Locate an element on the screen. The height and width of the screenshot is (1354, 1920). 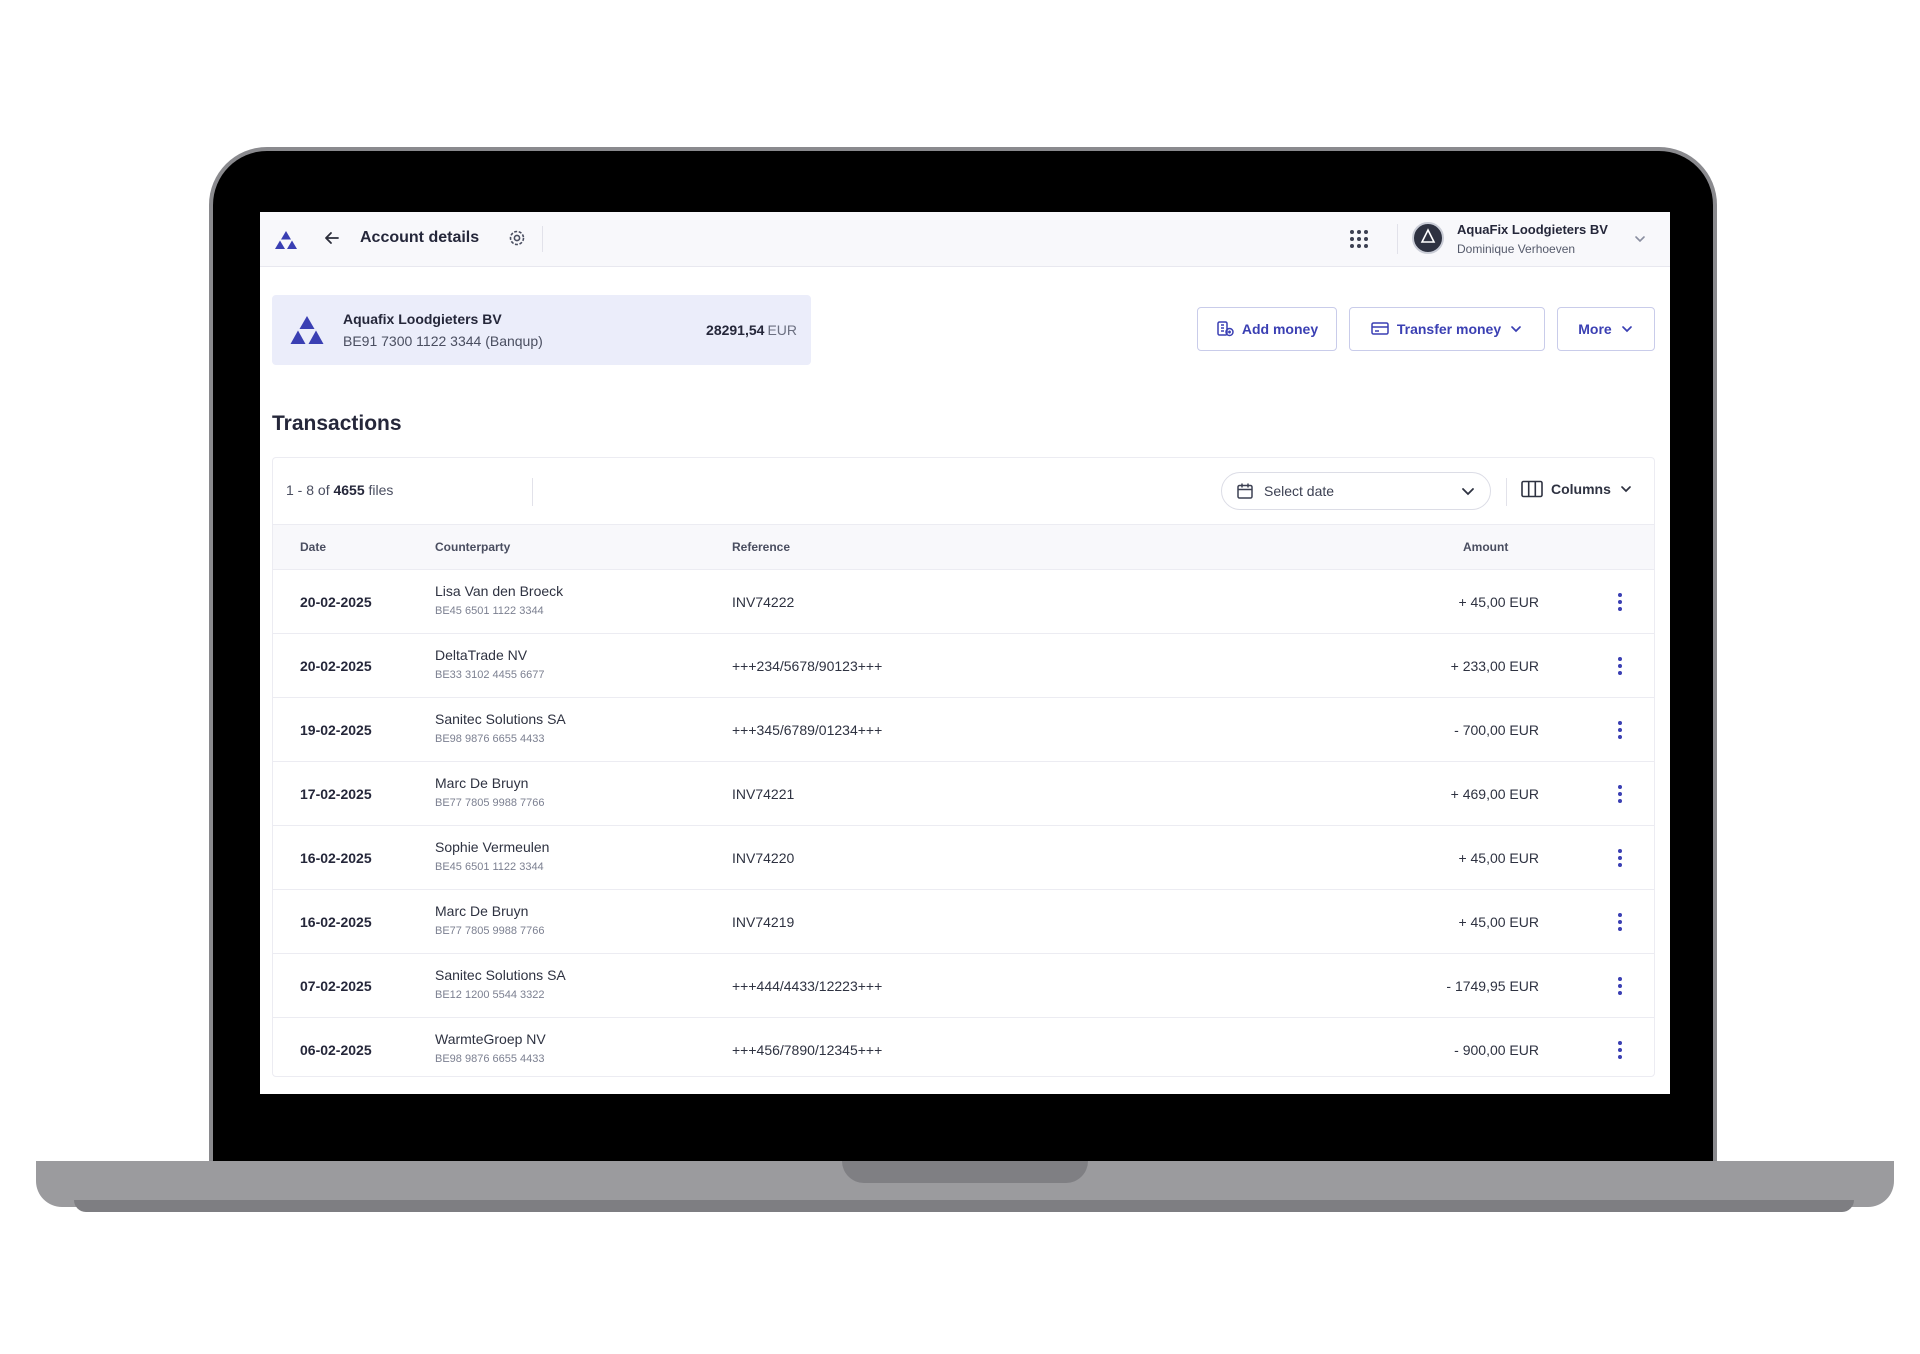
row-iban: BE77 7805 9988 7766 is located at coordinates (490, 803).